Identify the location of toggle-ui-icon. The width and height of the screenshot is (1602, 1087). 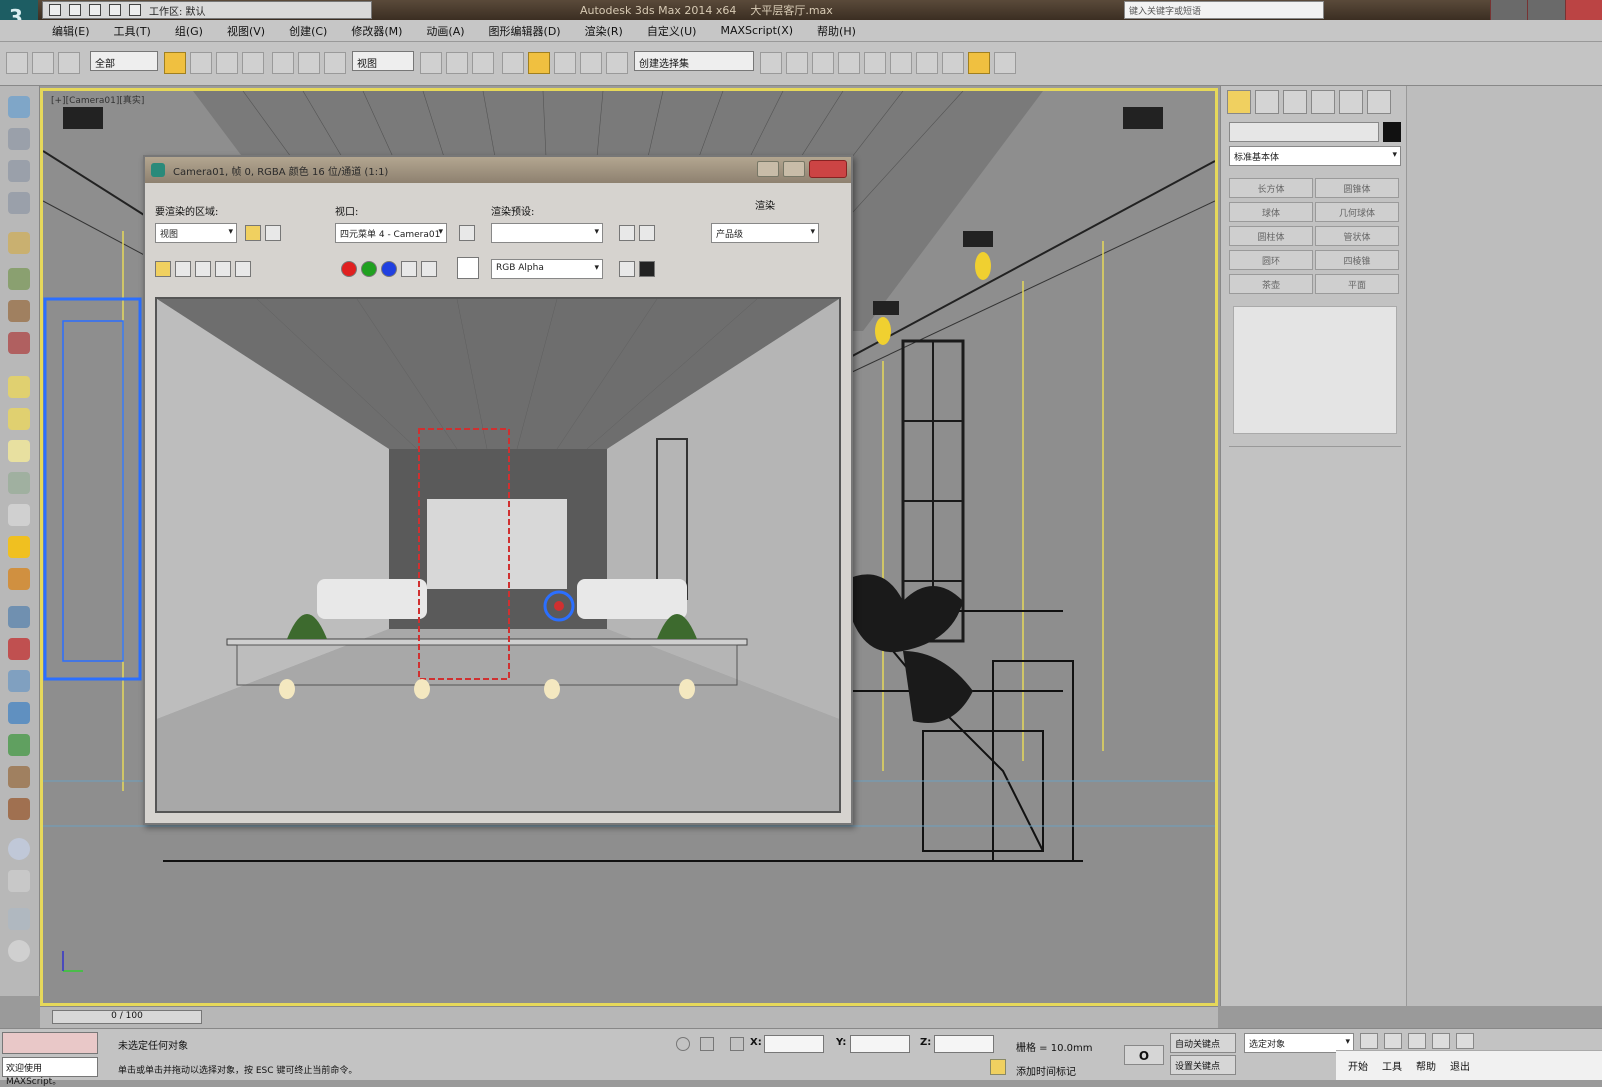
(627, 269).